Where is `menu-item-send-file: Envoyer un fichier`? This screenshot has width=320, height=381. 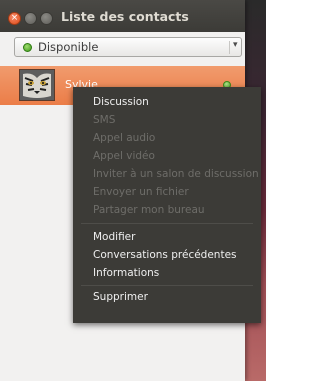 menu-item-send-file: Envoyer un fichier is located at coordinates (141, 192).